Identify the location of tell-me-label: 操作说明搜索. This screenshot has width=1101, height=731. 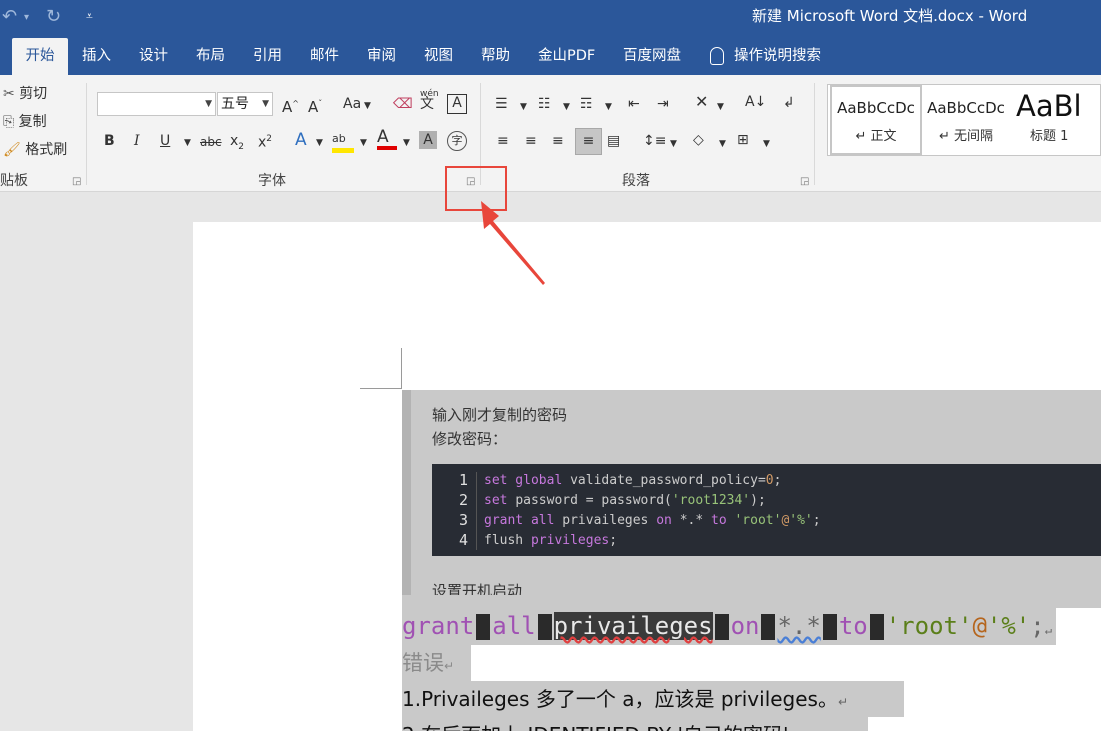
(777, 56).